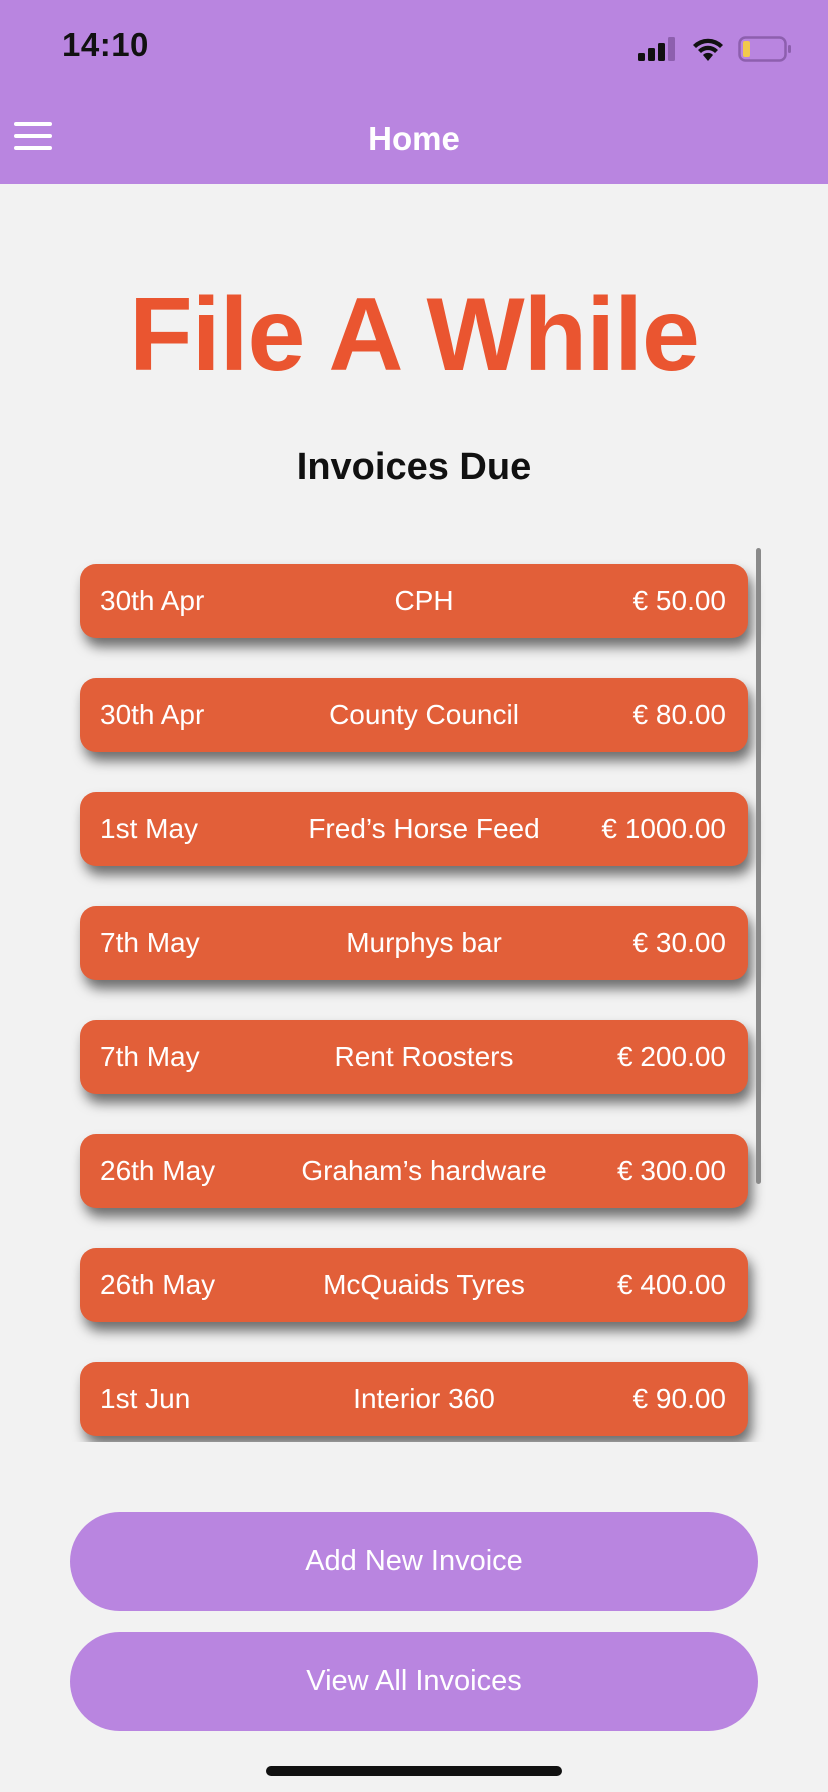 The image size is (828, 1792). Describe the element at coordinates (414, 138) in the screenshot. I see `nav-title: Home` at that location.